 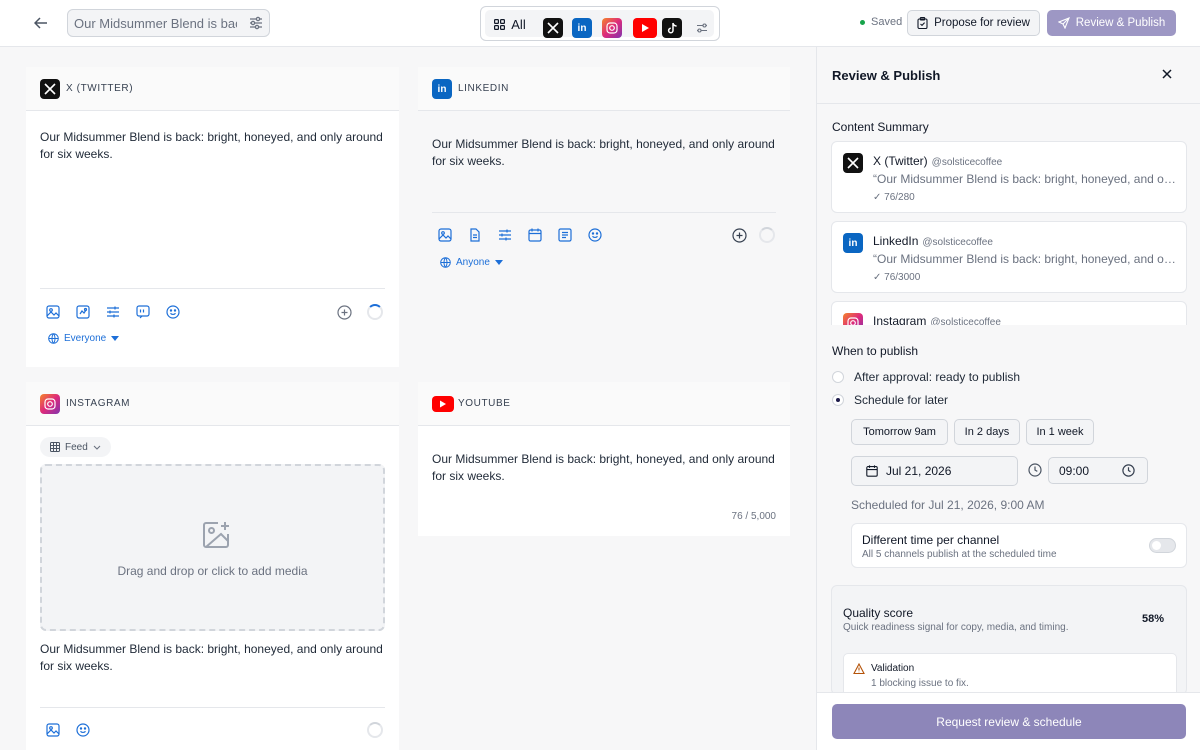 What do you see at coordinates (582, 28) in the screenshot?
I see `filter-linkedin-icon: in` at bounding box center [582, 28].